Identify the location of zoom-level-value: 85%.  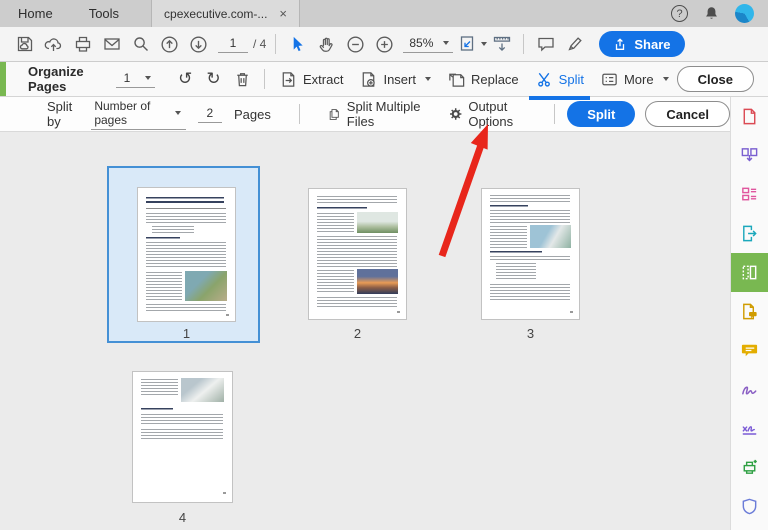
(421, 42).